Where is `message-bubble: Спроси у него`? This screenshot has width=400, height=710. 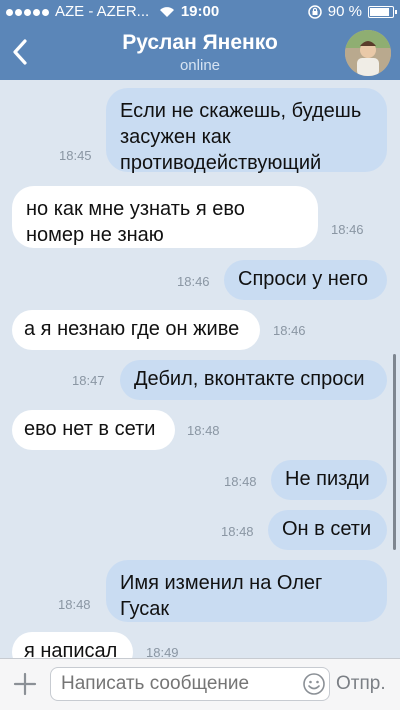 message-bubble: Спроси у него is located at coordinates (305, 280).